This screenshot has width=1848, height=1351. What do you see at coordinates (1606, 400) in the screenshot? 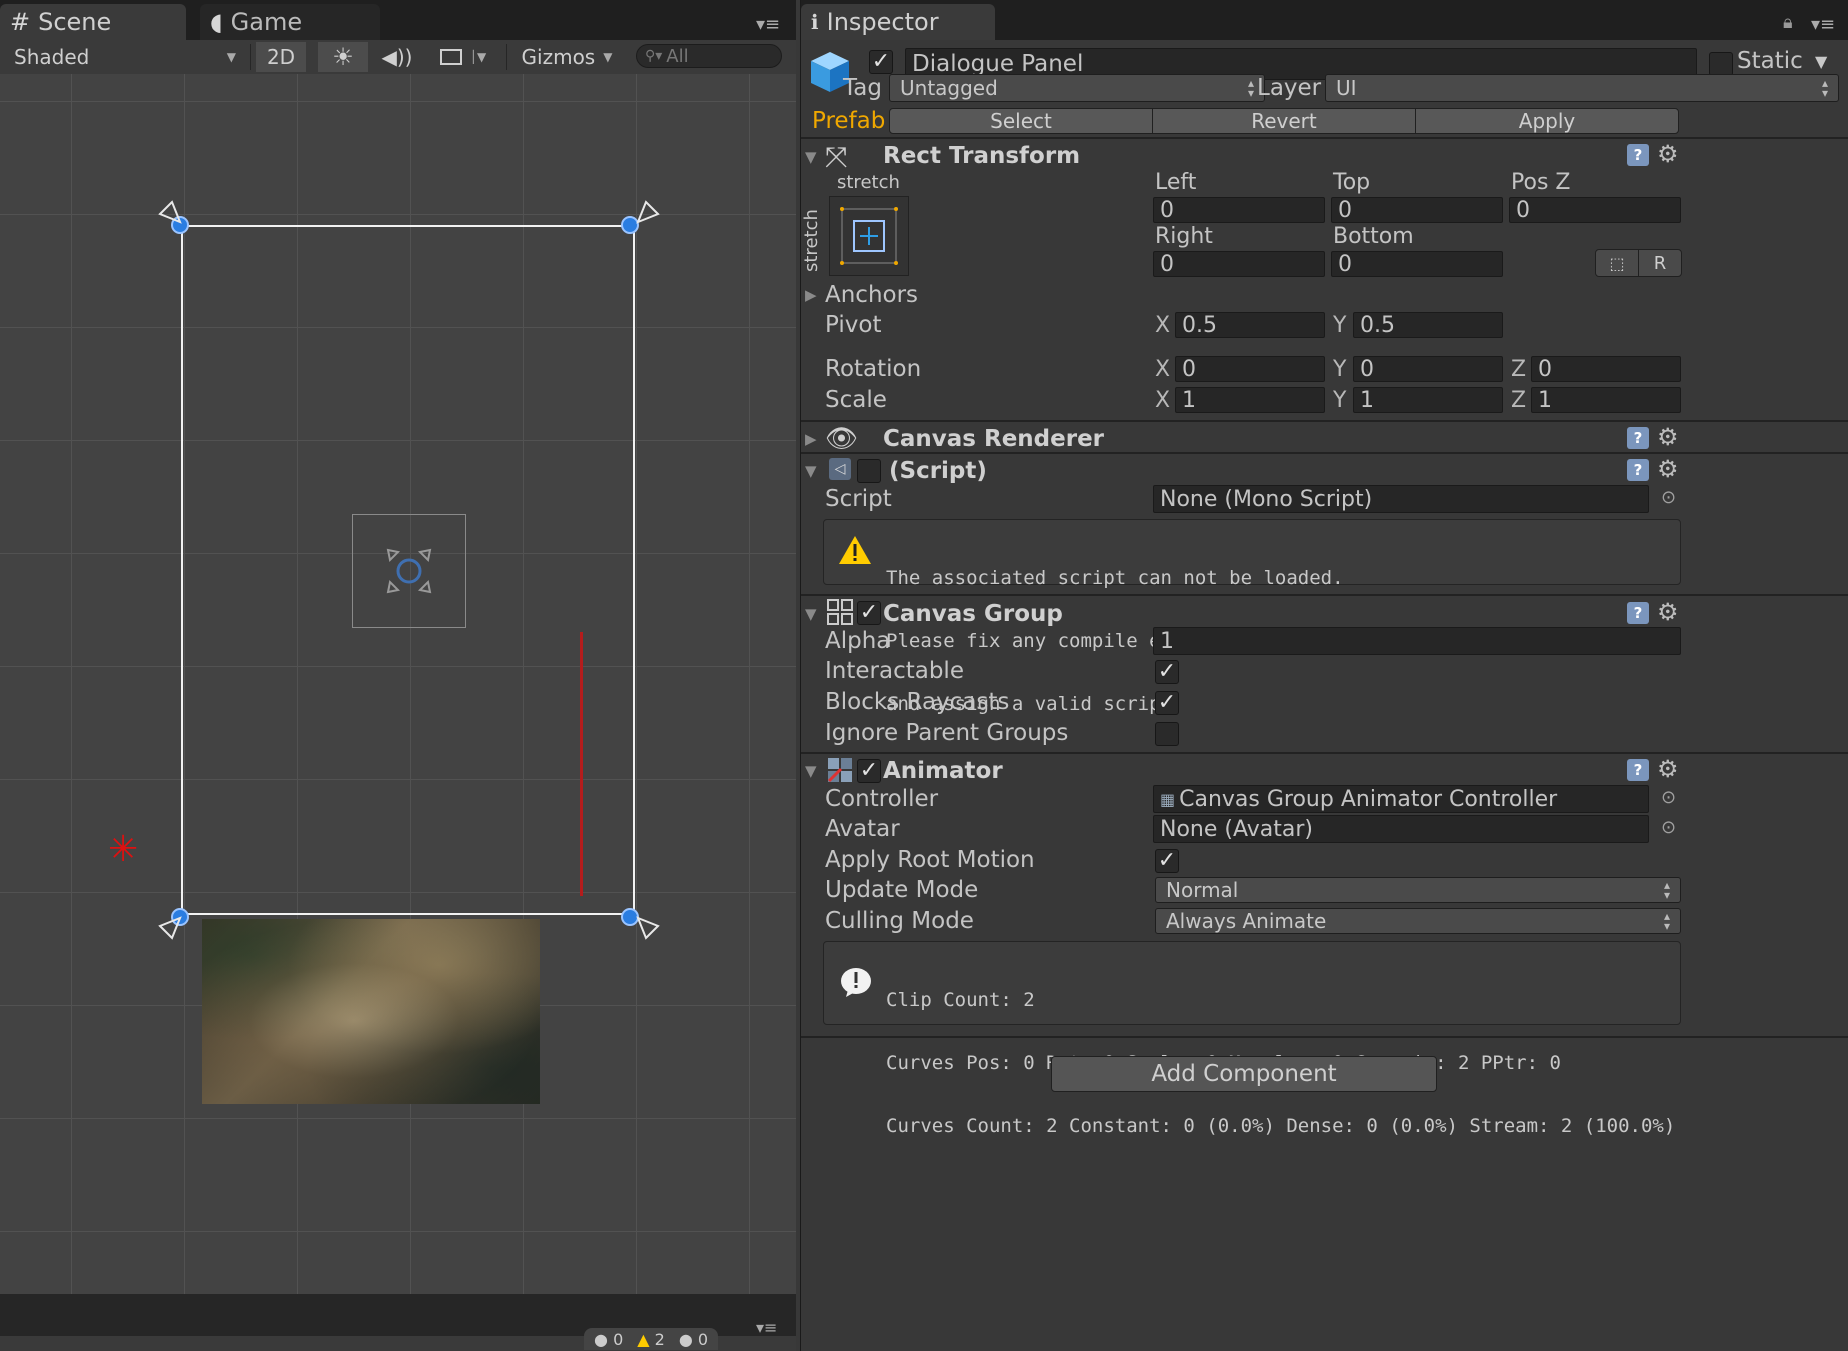
I see `scale-z-input: 1` at bounding box center [1606, 400].